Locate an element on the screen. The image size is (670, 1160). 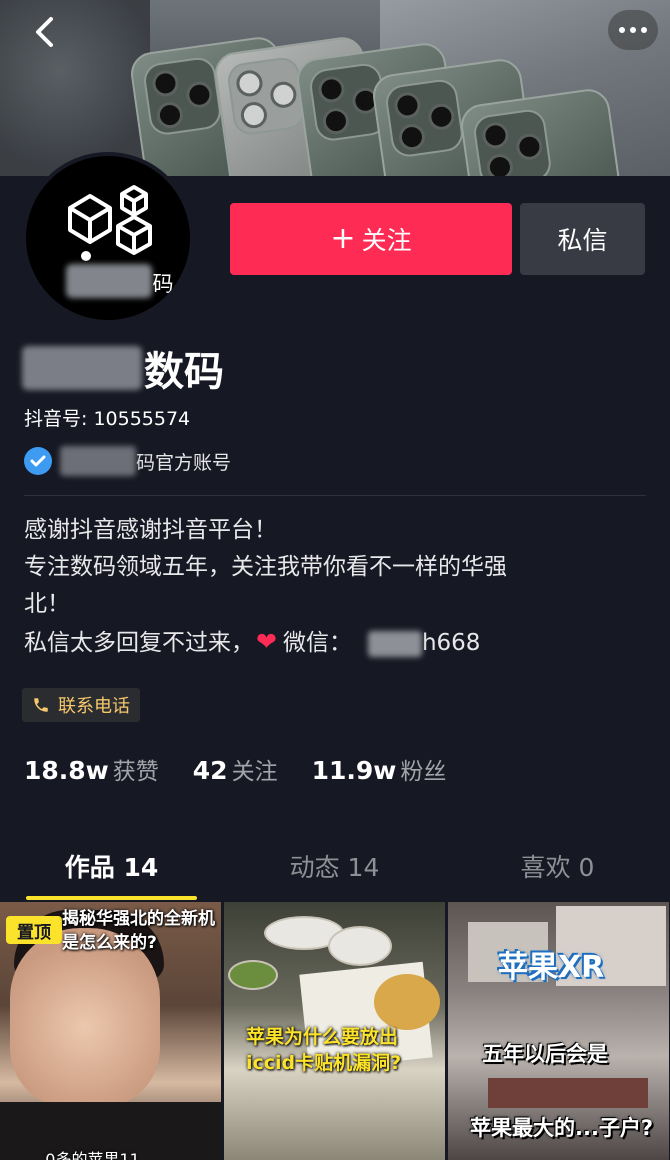
message-button: 私信 is located at coordinates (582, 239).